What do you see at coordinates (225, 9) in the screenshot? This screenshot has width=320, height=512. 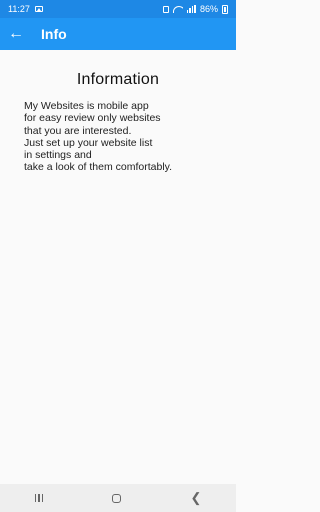 I see `battery-icon` at bounding box center [225, 9].